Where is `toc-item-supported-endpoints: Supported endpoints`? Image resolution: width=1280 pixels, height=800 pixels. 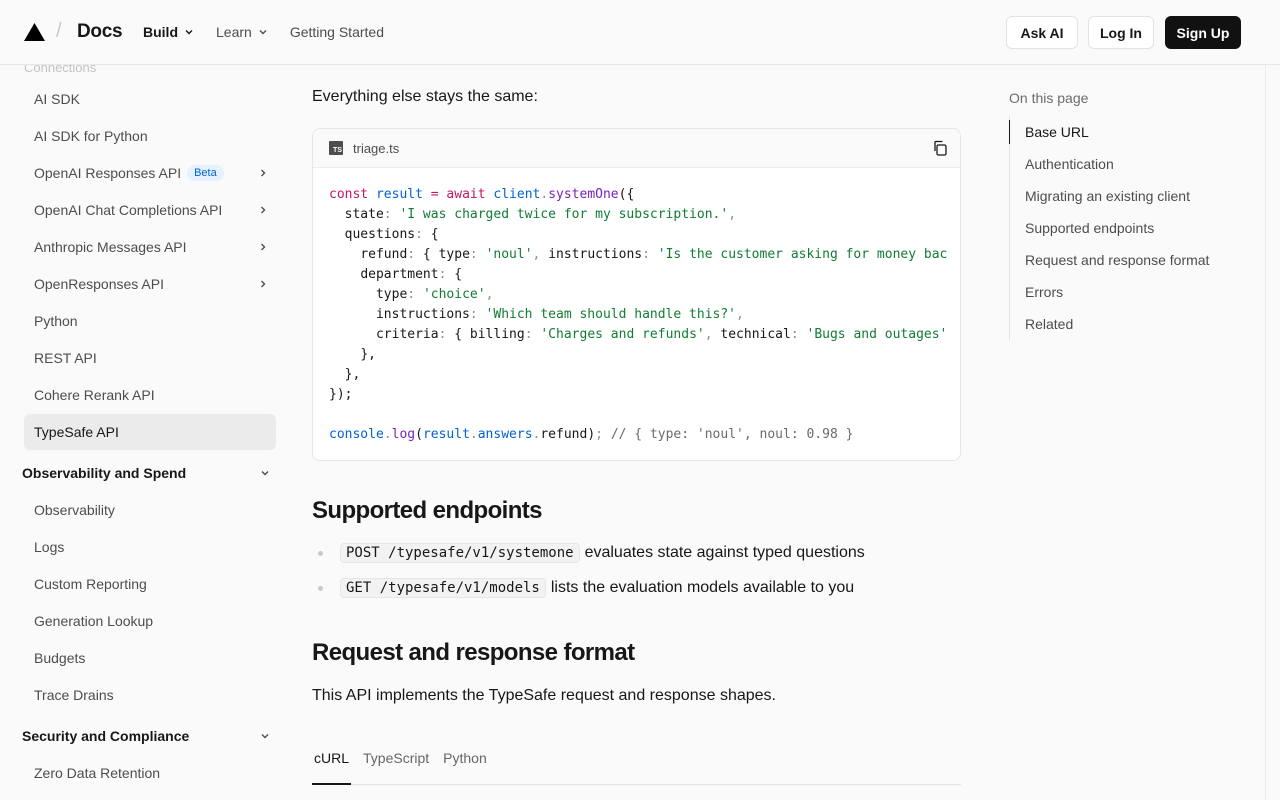 toc-item-supported-endpoints: Supported endpoints is located at coordinates (1089, 228).